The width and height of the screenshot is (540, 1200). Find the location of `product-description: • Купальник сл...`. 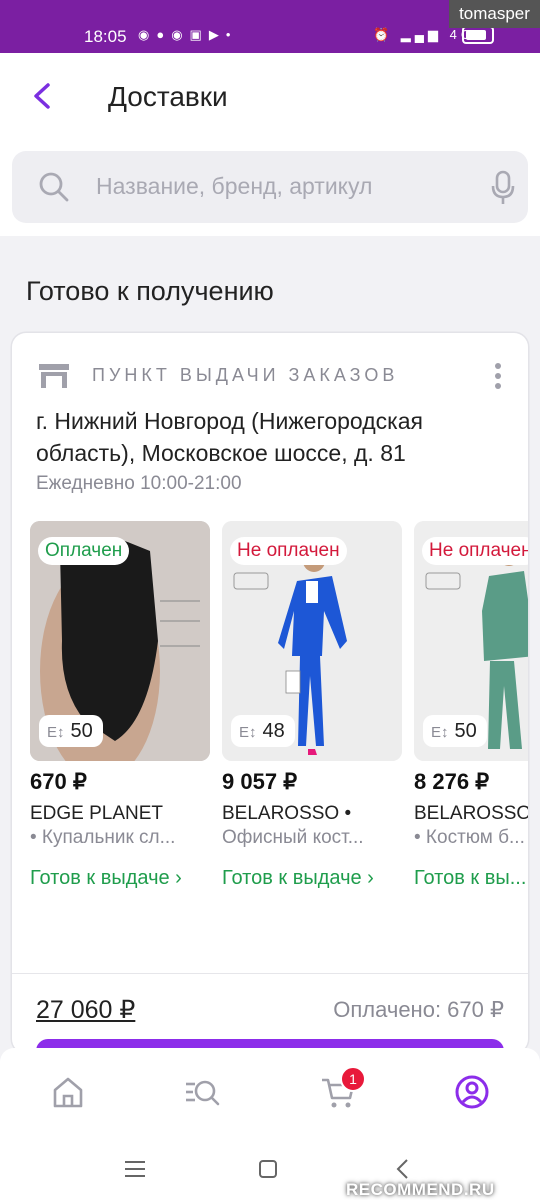

product-description: • Купальник сл... is located at coordinates (103, 837).